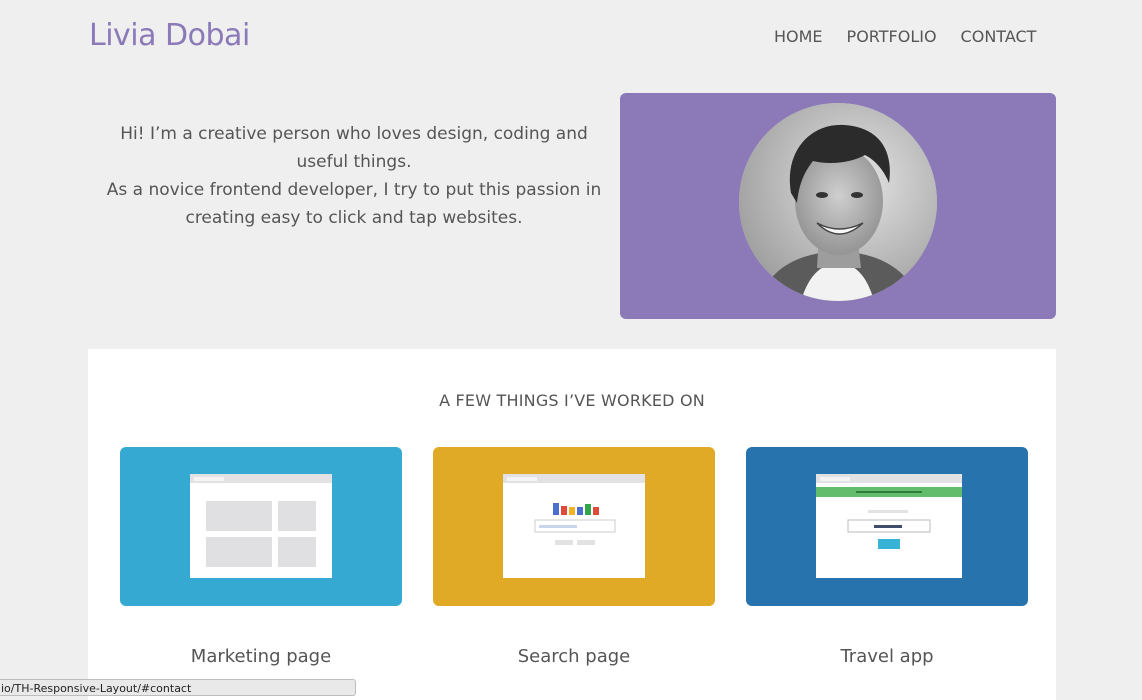  What do you see at coordinates (178, 687) in the screenshot?
I see `browser-status-bar: io/TH-Responsive-Layout/#contact` at bounding box center [178, 687].